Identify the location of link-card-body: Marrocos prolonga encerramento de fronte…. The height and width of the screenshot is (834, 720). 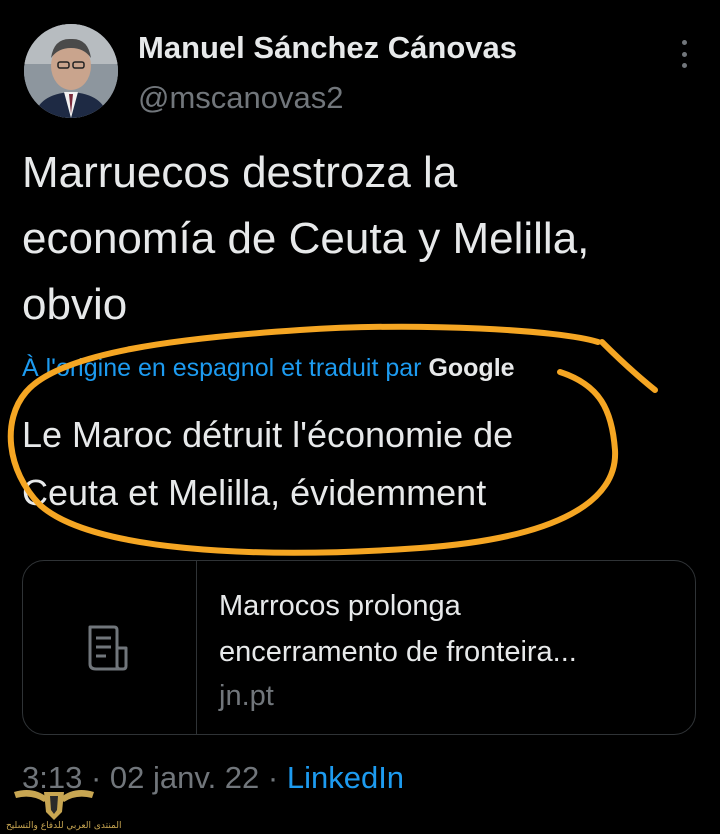
(449, 650).